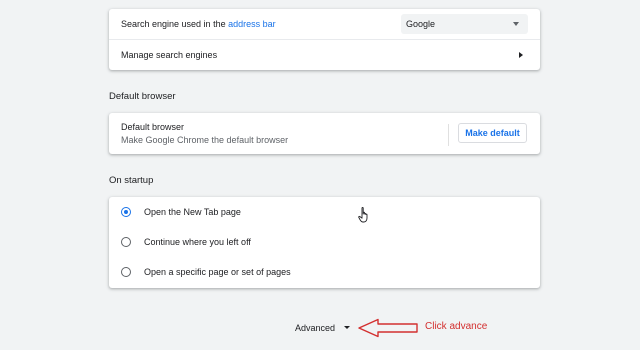 This screenshot has width=640, height=350. I want to click on default-browser-section-title: Default browser, so click(142, 96).